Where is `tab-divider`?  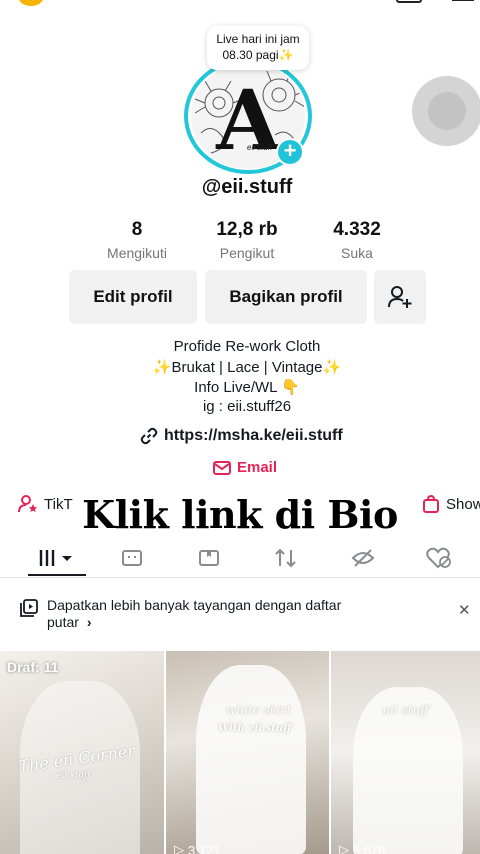
tab-divider is located at coordinates (240, 577).